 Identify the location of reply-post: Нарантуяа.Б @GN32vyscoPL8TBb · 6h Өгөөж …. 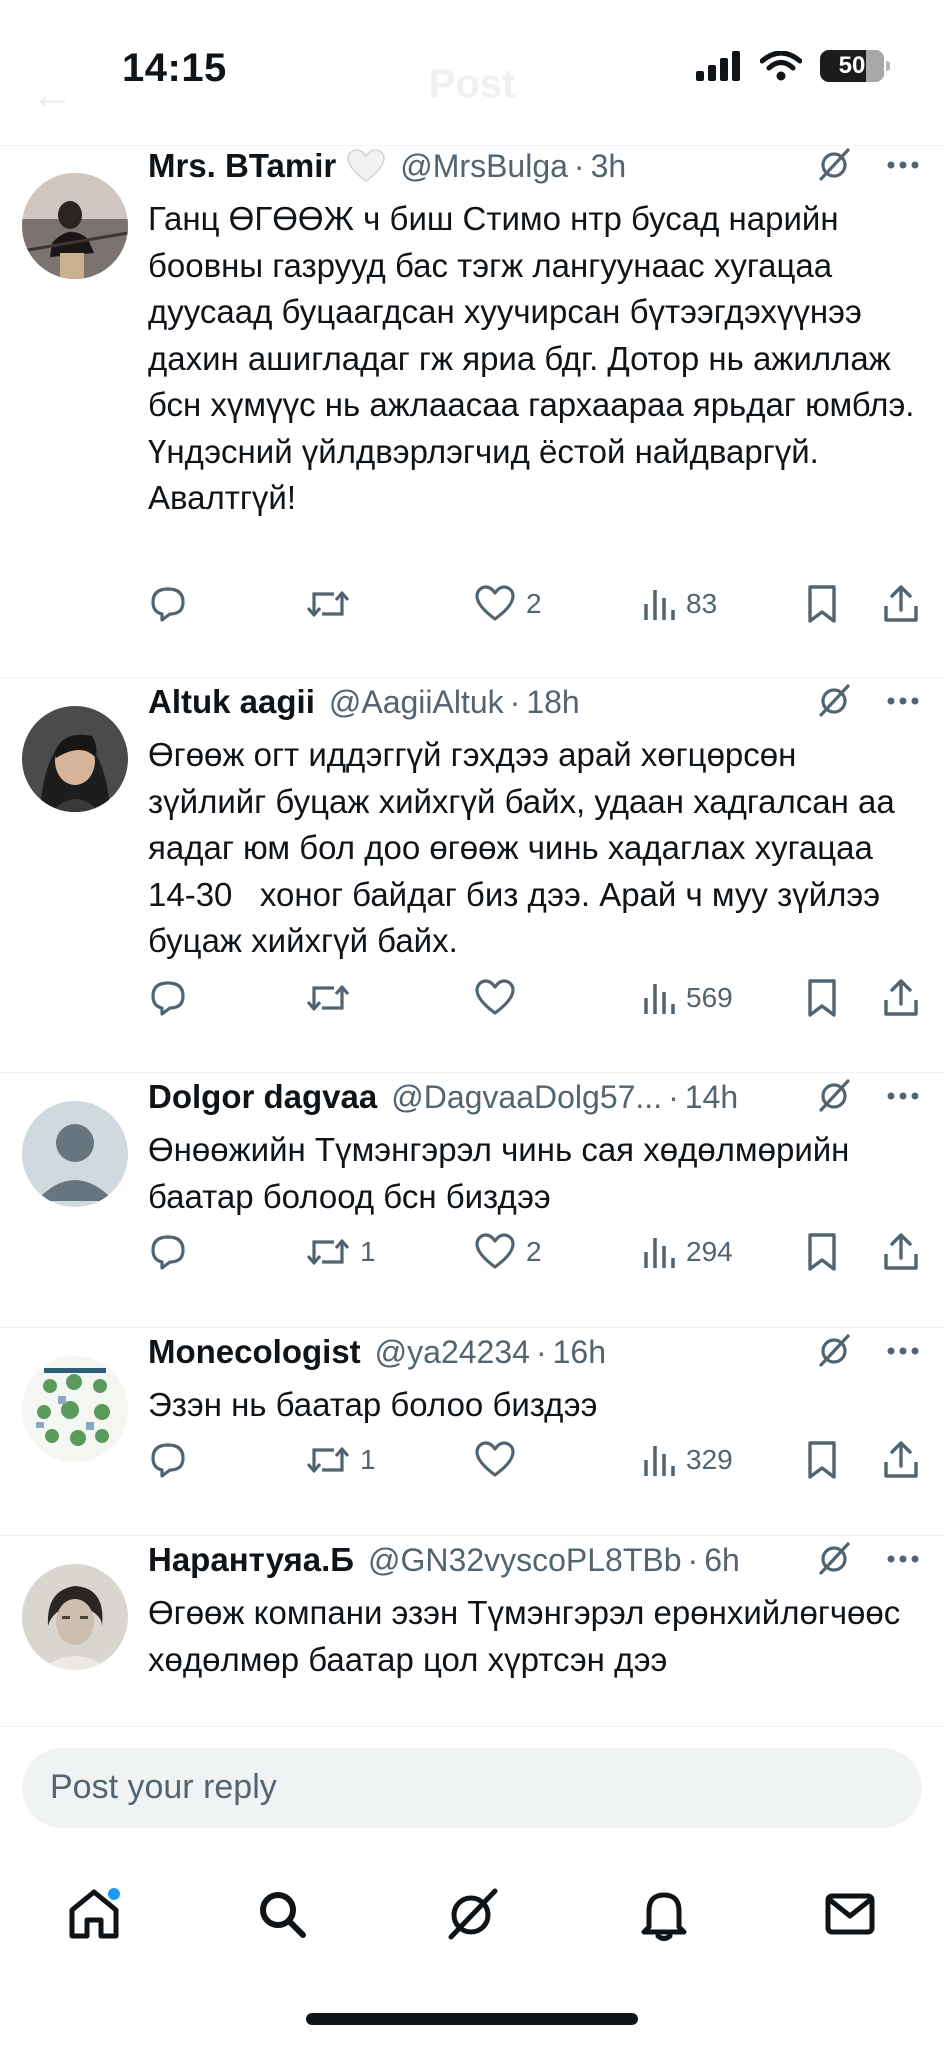
(472, 1631).